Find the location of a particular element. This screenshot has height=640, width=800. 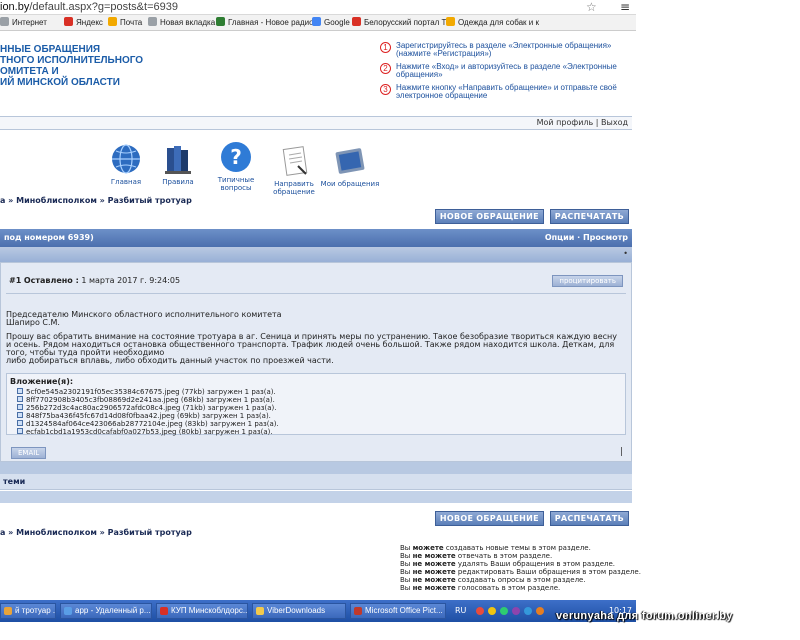

topic-actions: Опции · Просмотр is located at coordinates (586, 238).